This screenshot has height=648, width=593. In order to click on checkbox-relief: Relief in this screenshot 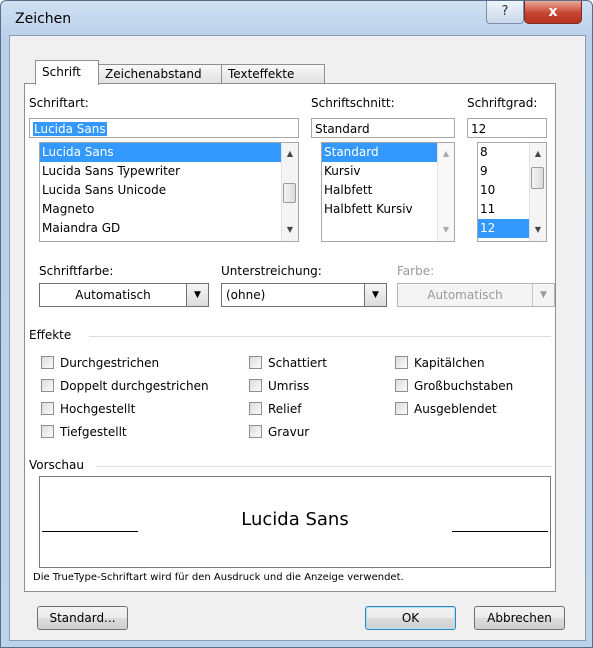, I will do `click(275, 409)`.